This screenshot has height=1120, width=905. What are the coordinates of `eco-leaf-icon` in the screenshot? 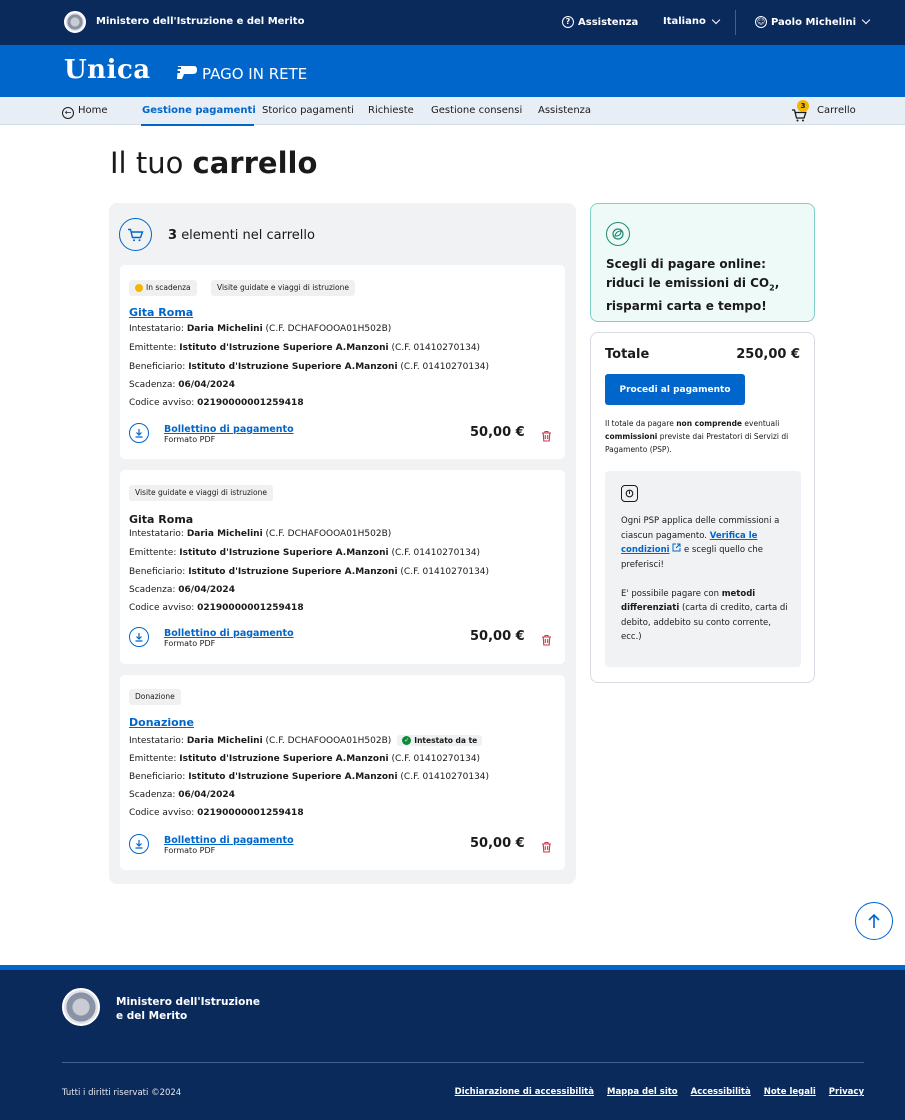 It's located at (618, 234).